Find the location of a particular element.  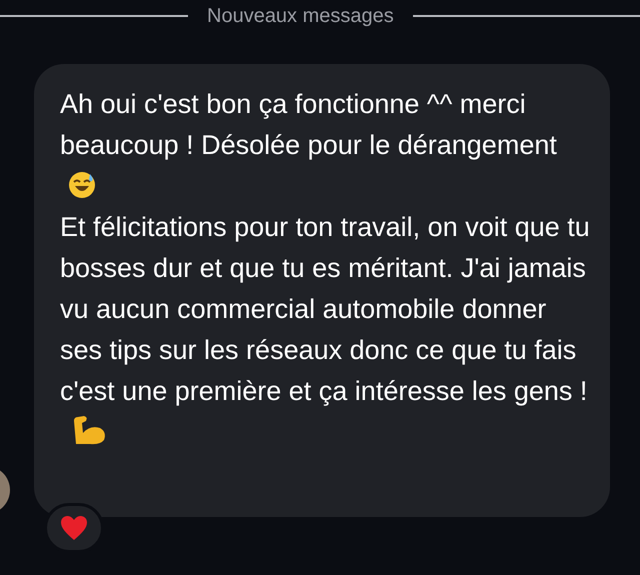

message-text: Ah oui c'est bon ça fonctionne ^^ merci beaucoup ! Désolée pour le dérangement is located at coordinates (308, 124).